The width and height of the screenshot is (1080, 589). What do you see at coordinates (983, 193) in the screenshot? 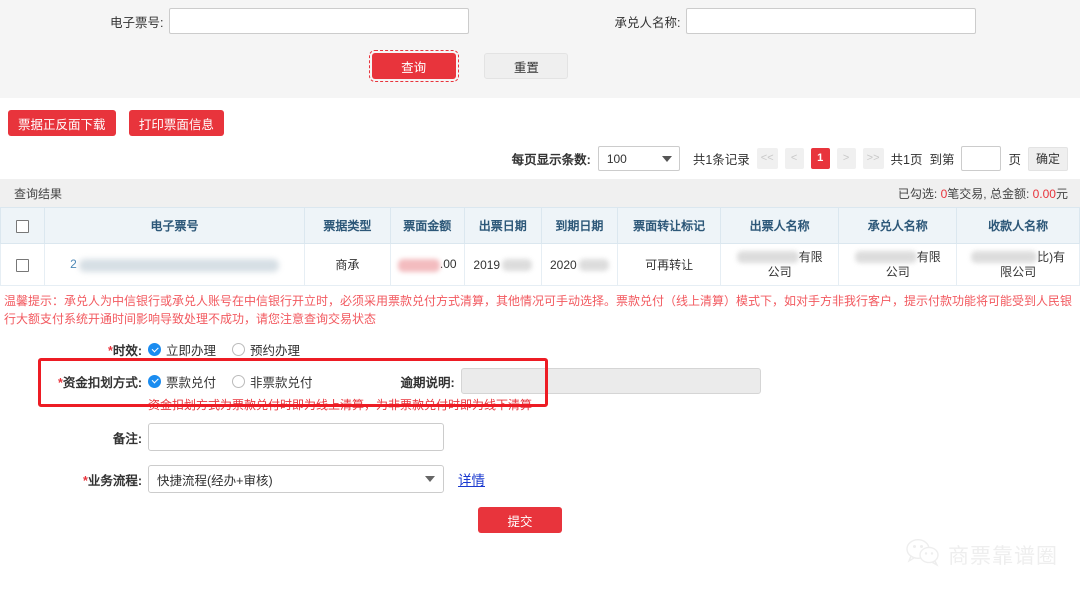
I see `selection-summary: 已勾选: 0笔交易, 总金额: 0.00元` at bounding box center [983, 193].